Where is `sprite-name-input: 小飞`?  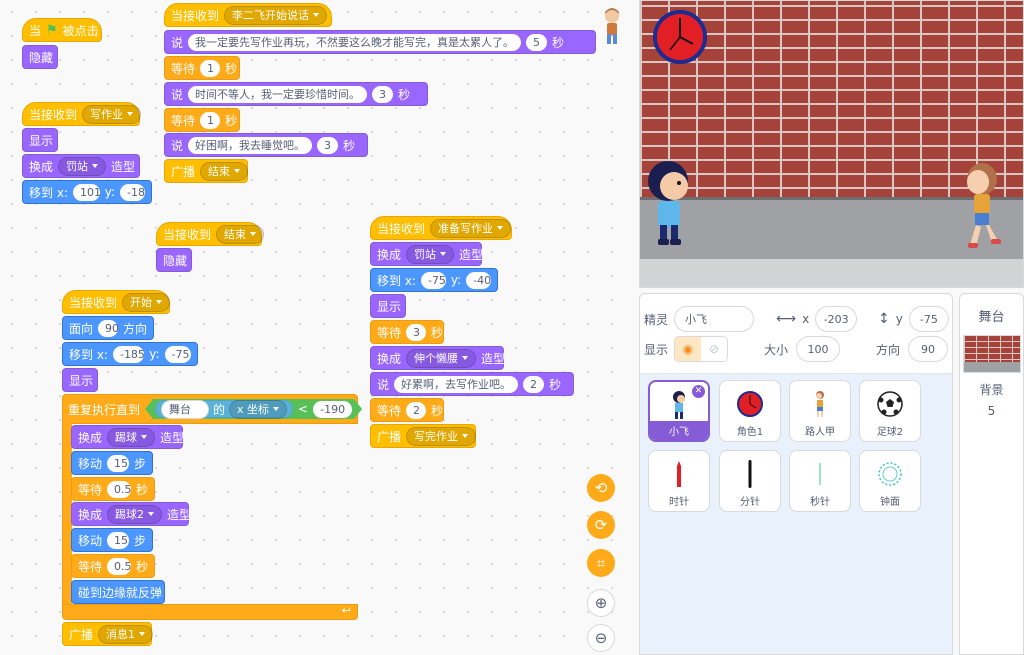
sprite-name-input: 小飞 is located at coordinates (714, 319).